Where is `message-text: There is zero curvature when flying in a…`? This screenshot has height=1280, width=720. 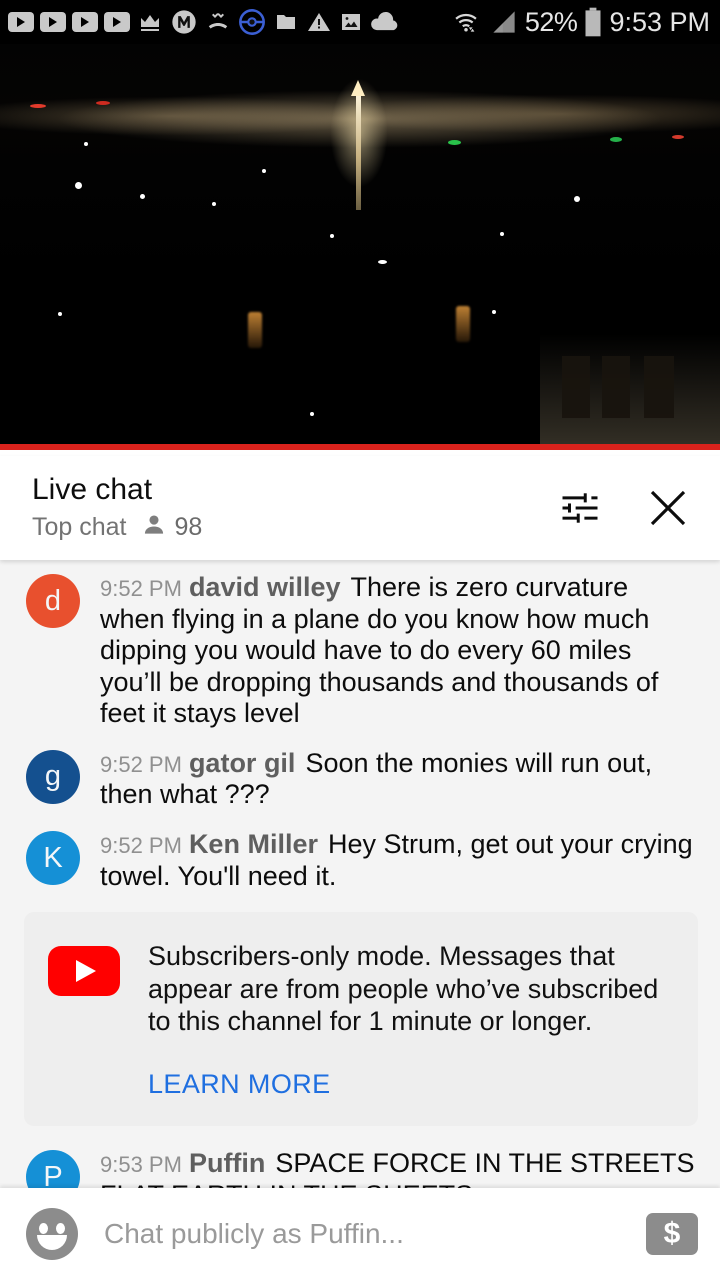 message-text: There is zero curvature when flying in a… is located at coordinates (379, 650).